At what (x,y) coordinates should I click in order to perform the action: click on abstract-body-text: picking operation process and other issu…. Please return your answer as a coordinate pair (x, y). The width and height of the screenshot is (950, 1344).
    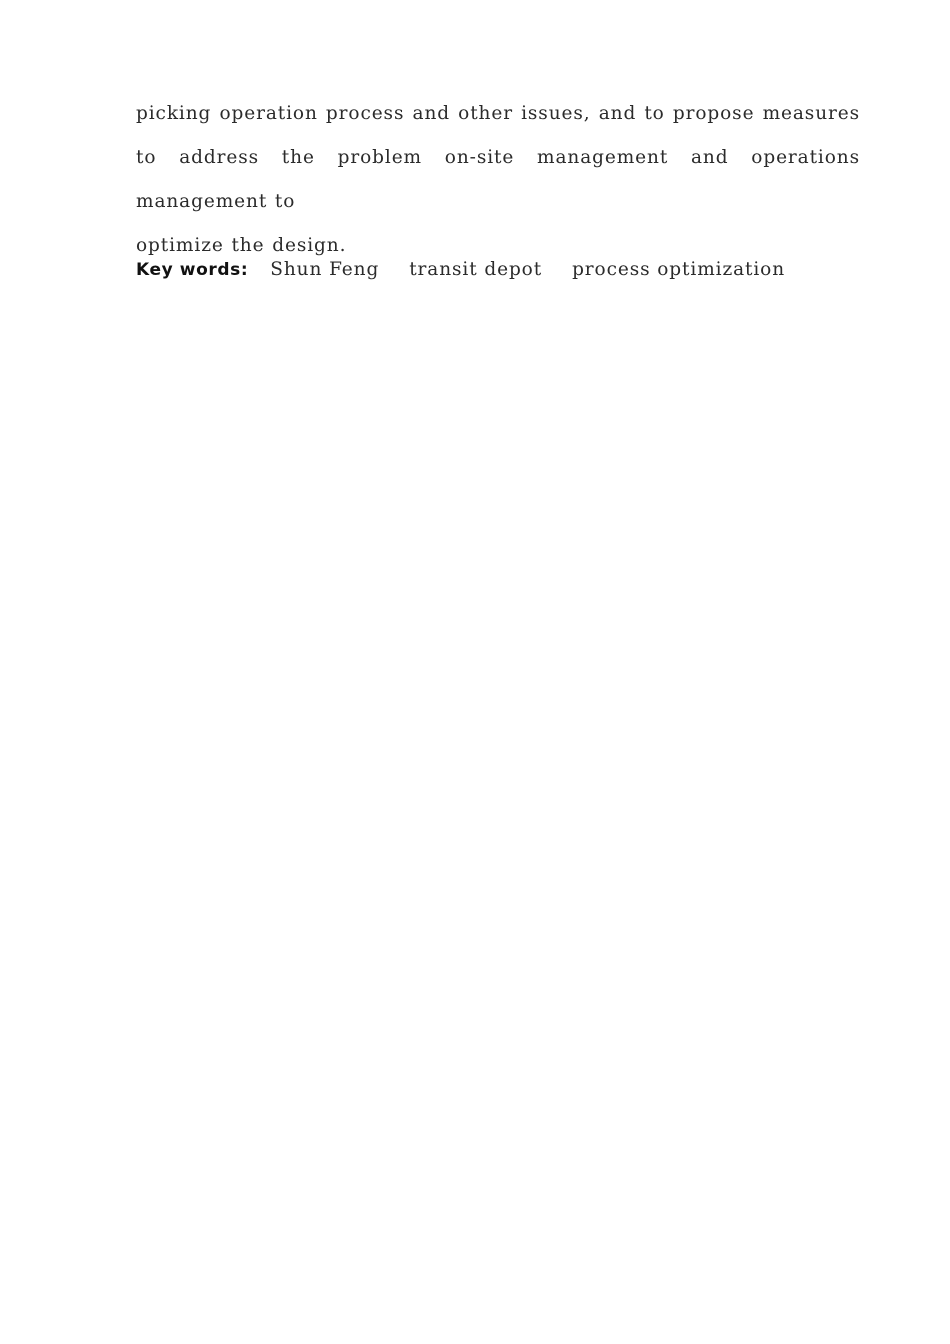
    Looking at the image, I should click on (498, 157).